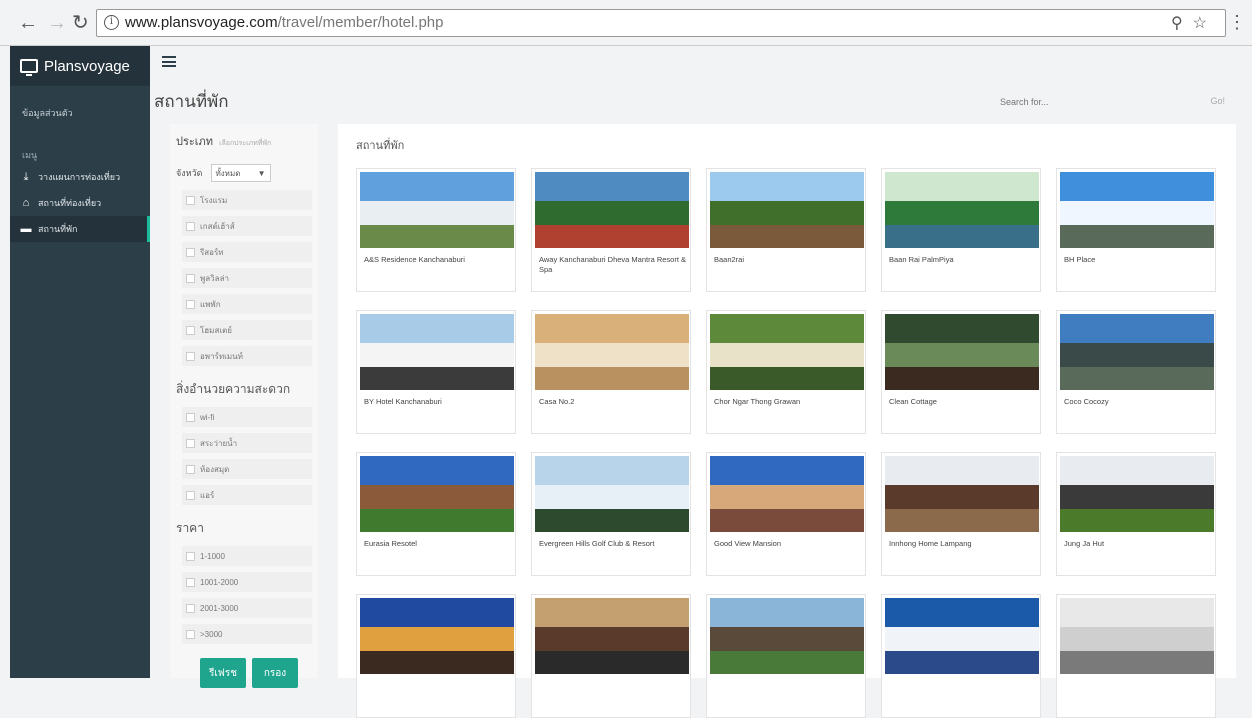  I want to click on reload-icon: ↻, so click(80, 23).